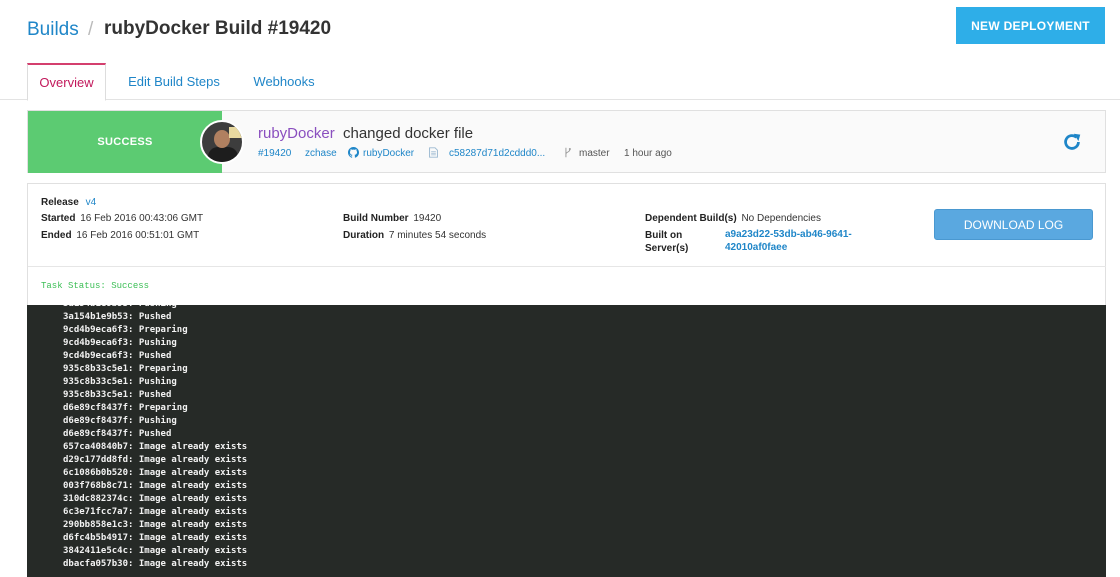  What do you see at coordinates (95, 286) in the screenshot?
I see `task-status: Task Status: Success` at bounding box center [95, 286].